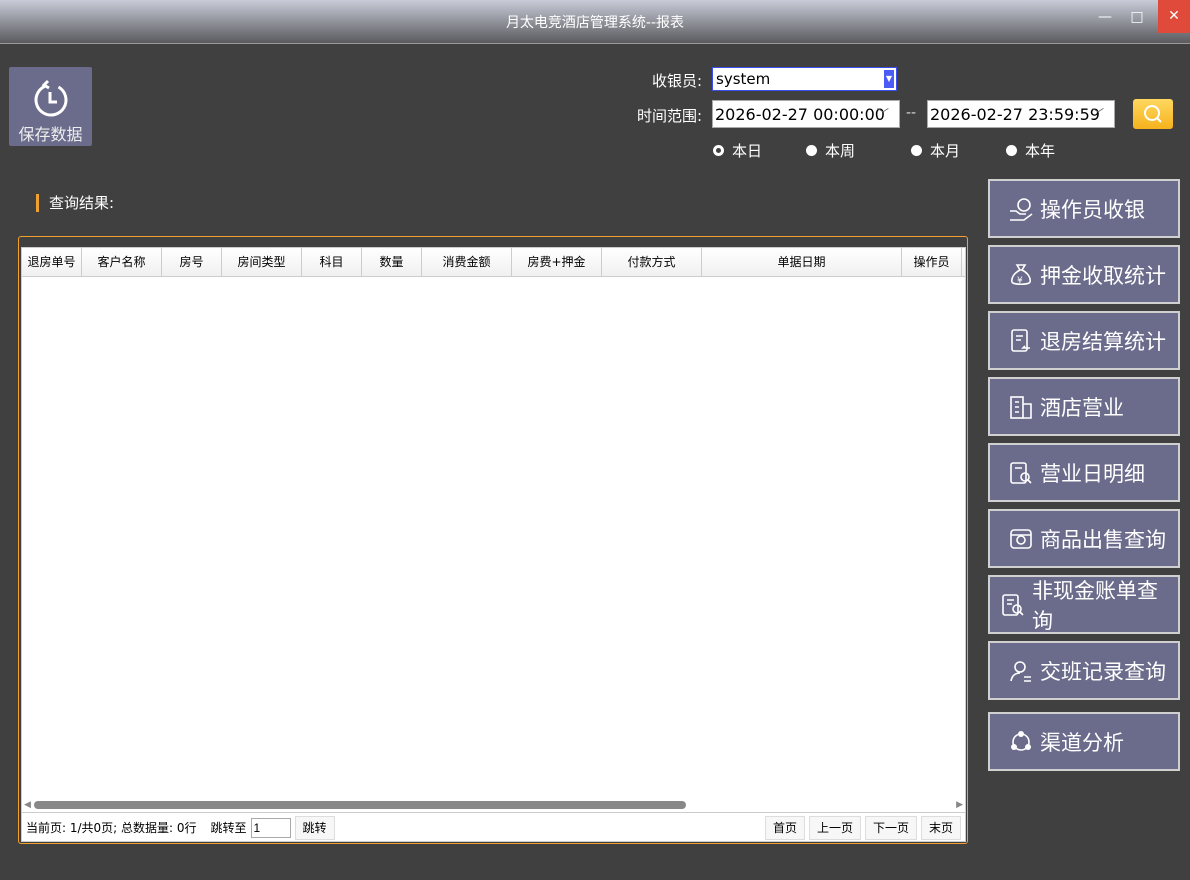 The height and width of the screenshot is (880, 1190). What do you see at coordinates (392, 262) in the screenshot?
I see `column-header: 数量` at bounding box center [392, 262].